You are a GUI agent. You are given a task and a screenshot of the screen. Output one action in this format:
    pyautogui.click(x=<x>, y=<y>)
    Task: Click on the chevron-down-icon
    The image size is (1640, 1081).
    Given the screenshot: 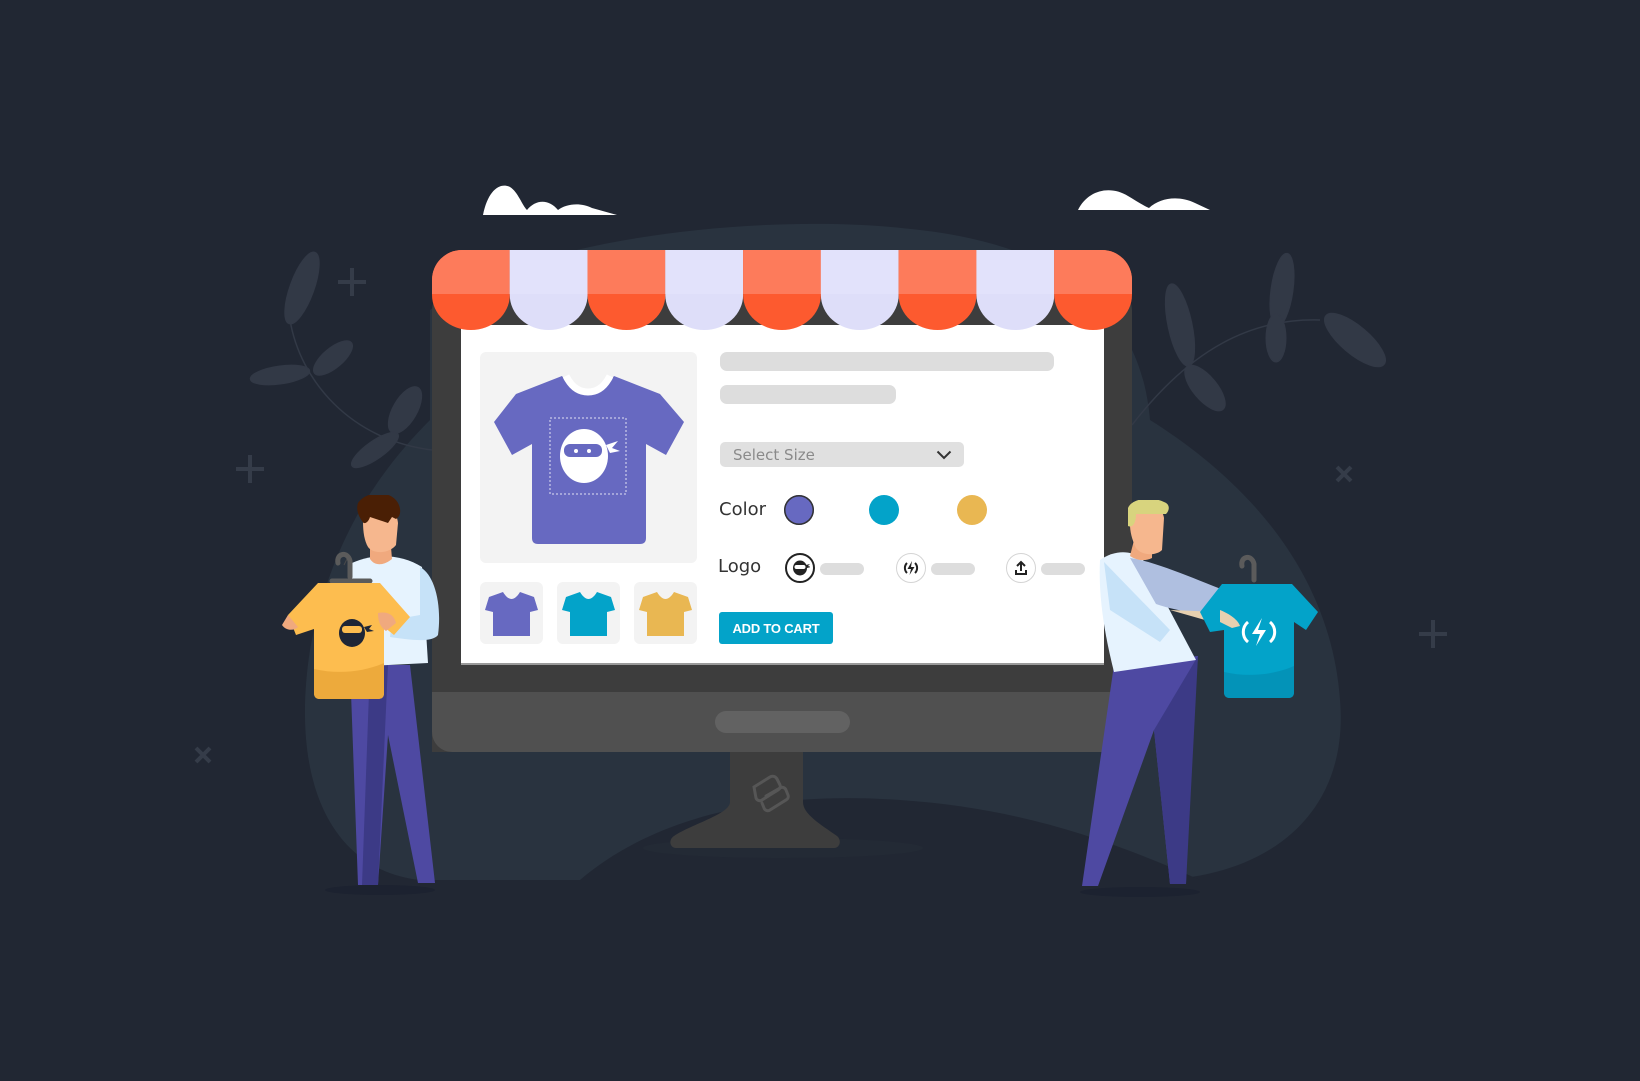 What is the action you would take?
    pyautogui.click(x=944, y=454)
    